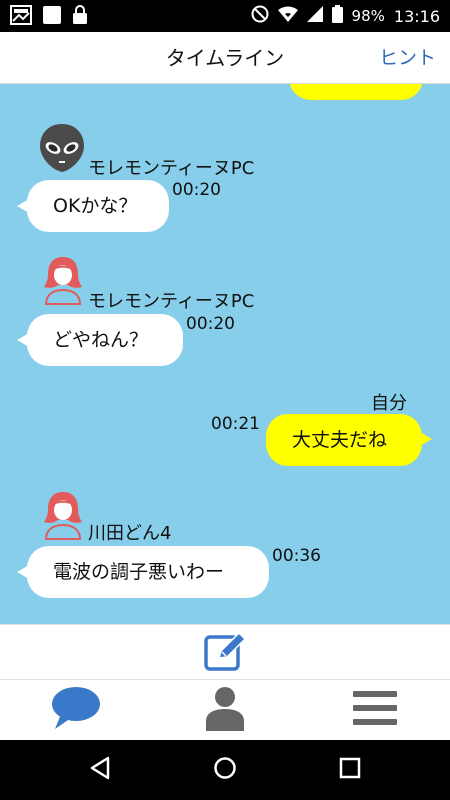 The height and width of the screenshot is (800, 450). I want to click on menu-icon, so click(375, 710).